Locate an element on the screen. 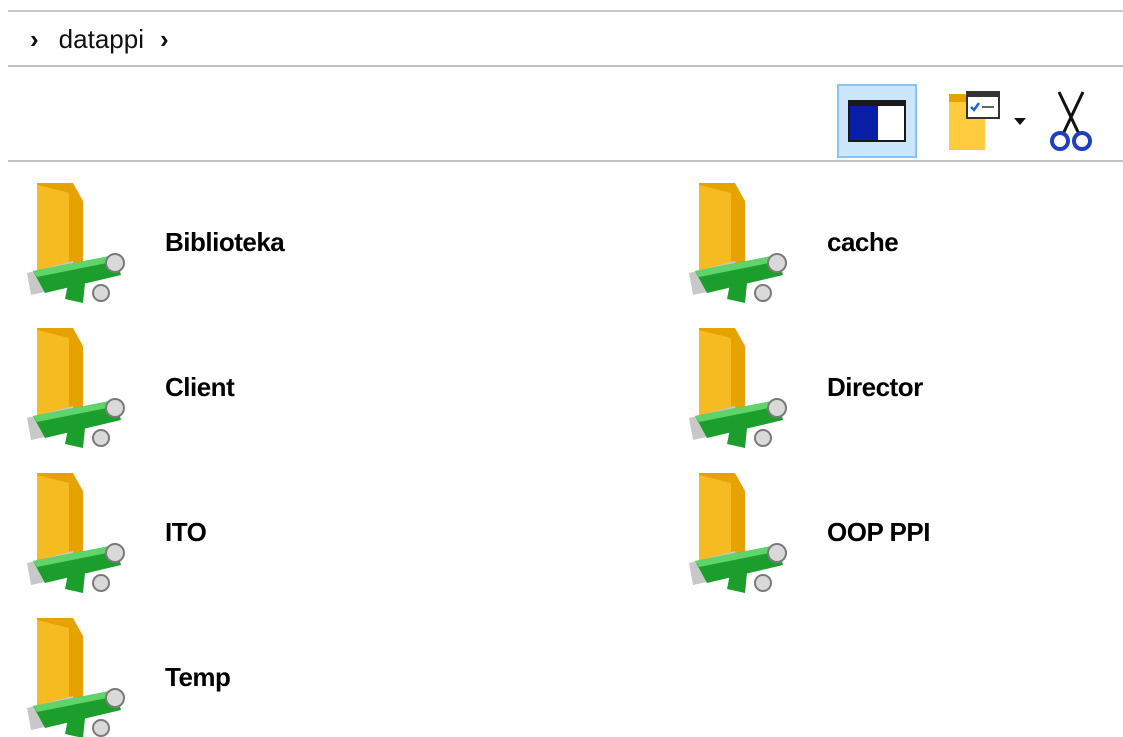 The width and height of the screenshot is (1123, 737). folder-item-ito: ITO is located at coordinates (305, 531).